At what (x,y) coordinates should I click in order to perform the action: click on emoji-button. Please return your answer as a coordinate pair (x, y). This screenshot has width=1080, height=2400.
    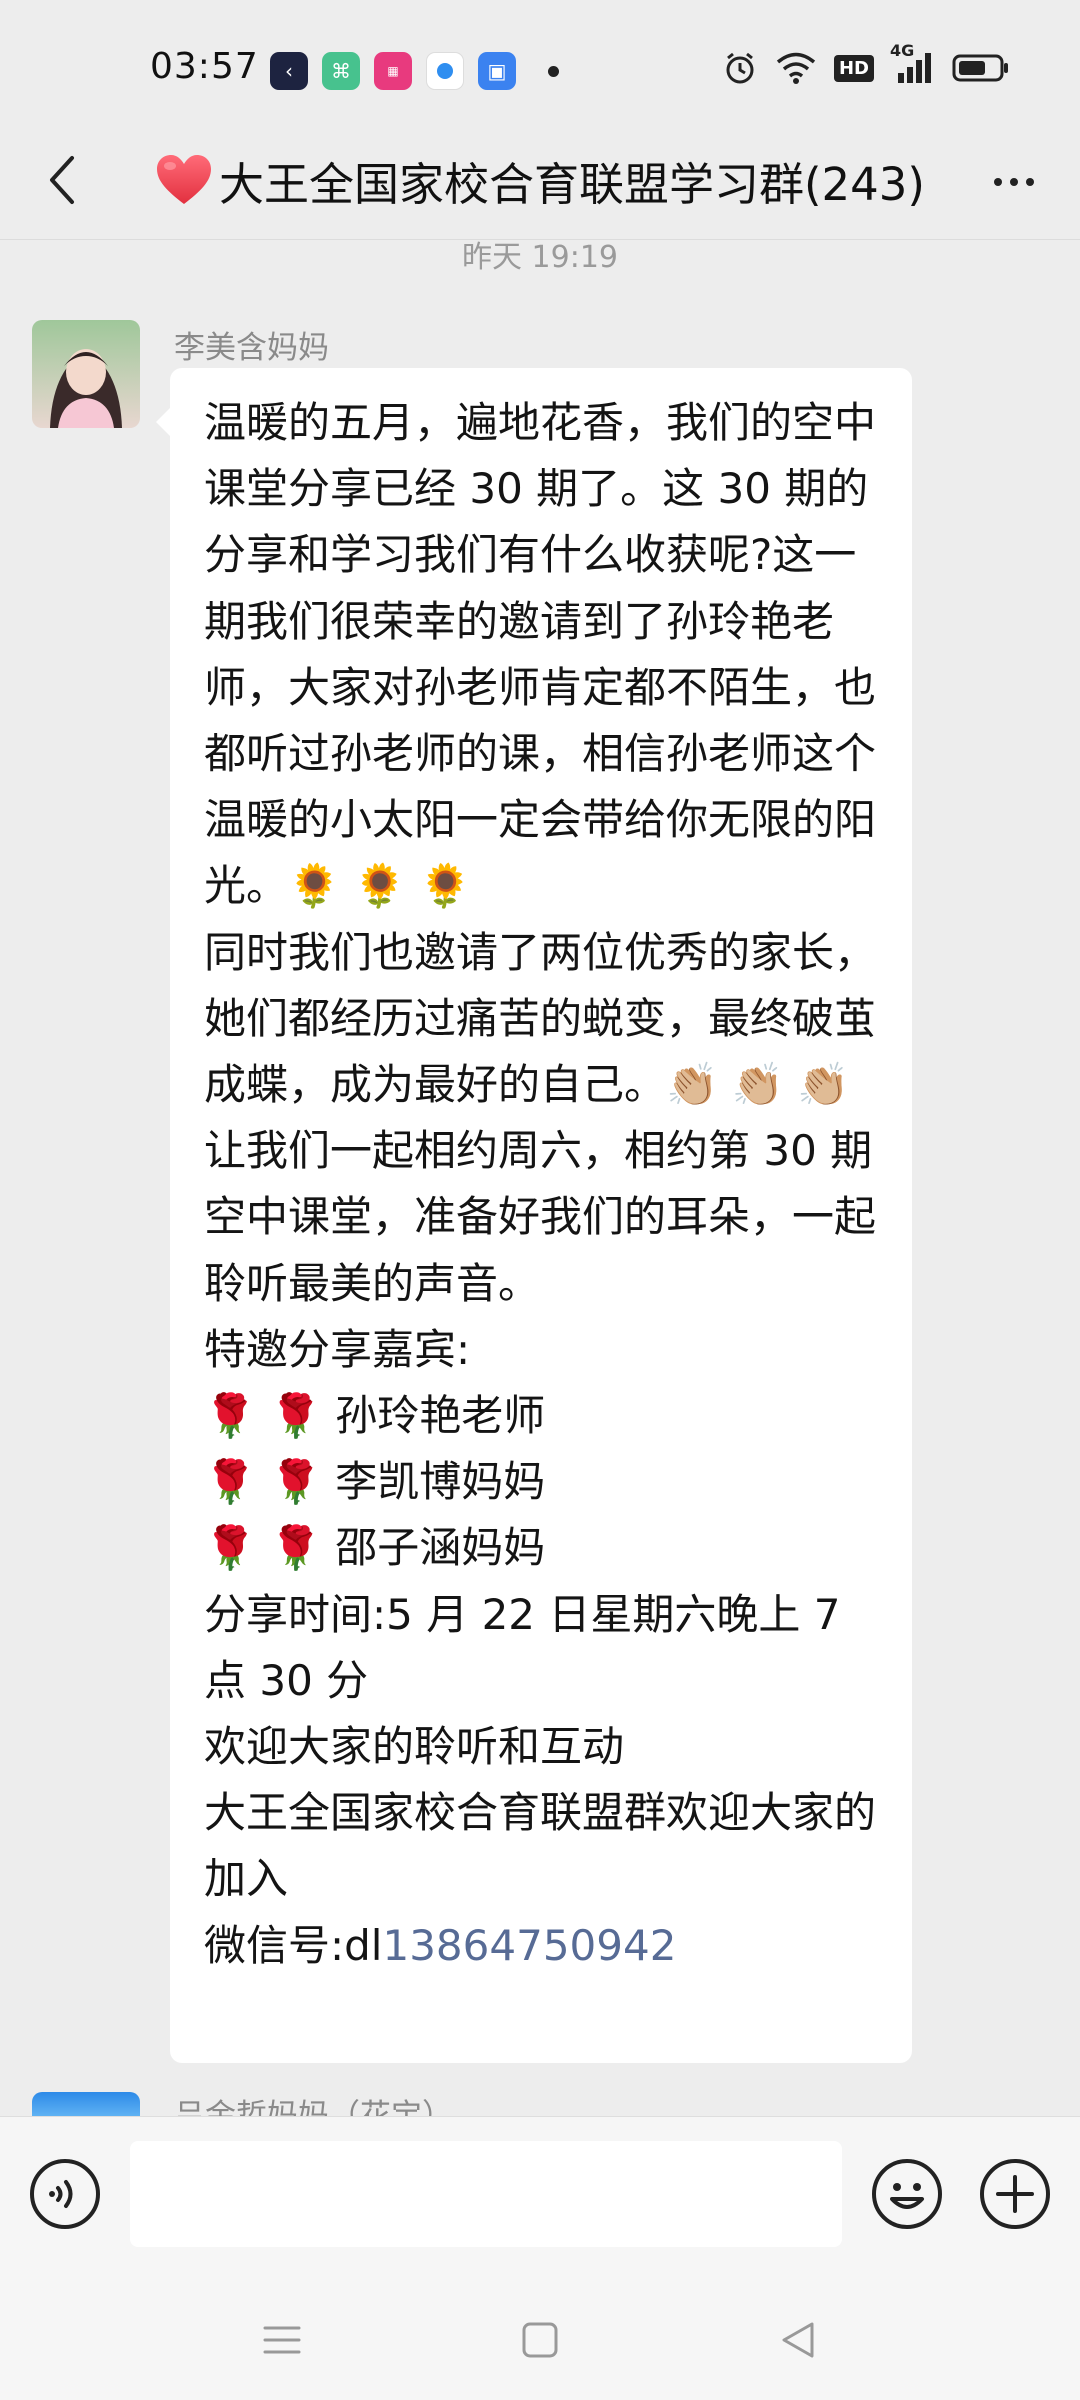
    Looking at the image, I should click on (907, 2194).